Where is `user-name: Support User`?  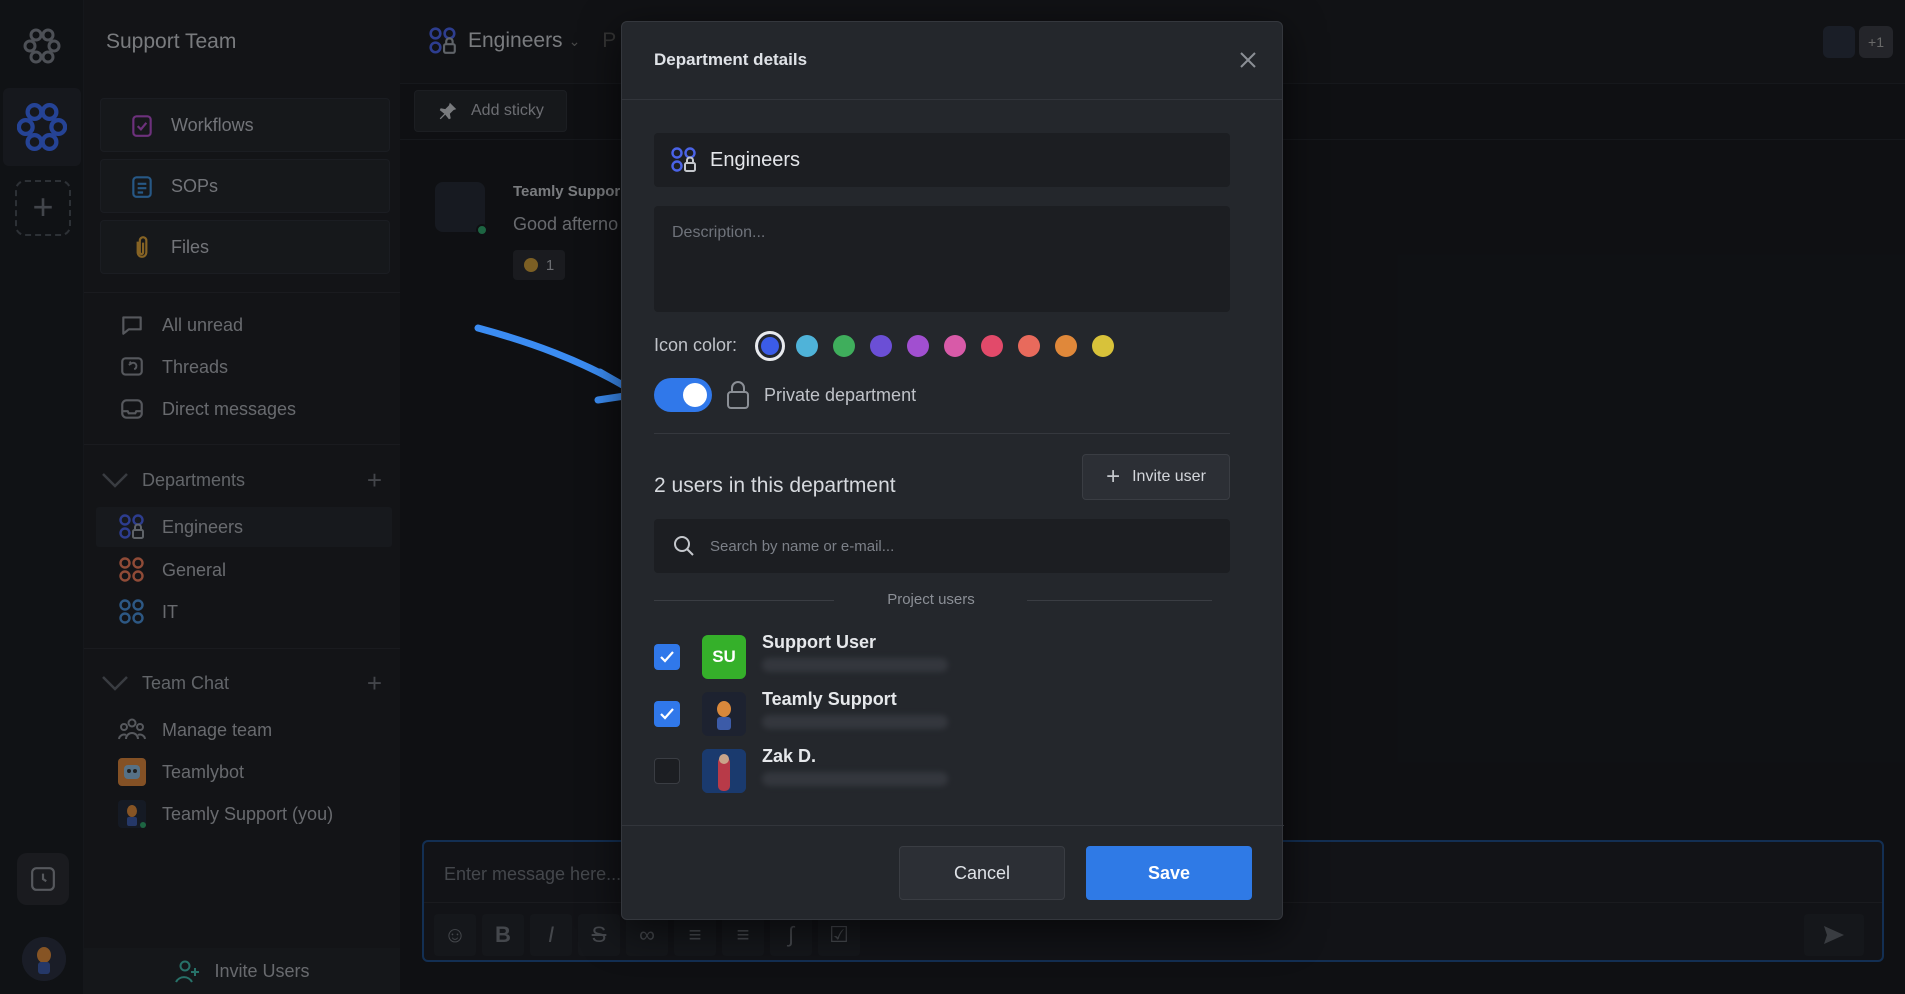 user-name: Support User is located at coordinates (819, 642).